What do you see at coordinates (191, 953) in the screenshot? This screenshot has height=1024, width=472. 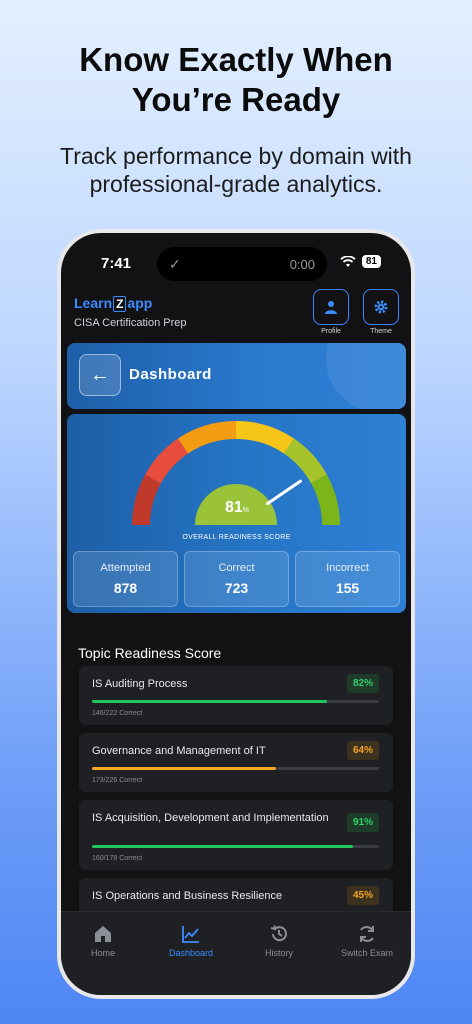 I see `tab-label: Dashboard` at bounding box center [191, 953].